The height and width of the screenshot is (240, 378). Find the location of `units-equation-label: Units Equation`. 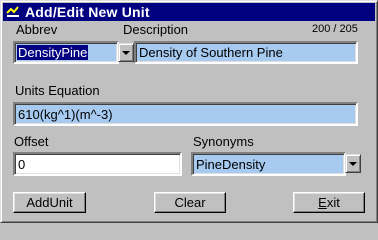

units-equation-label: Units Equation is located at coordinates (57, 90).